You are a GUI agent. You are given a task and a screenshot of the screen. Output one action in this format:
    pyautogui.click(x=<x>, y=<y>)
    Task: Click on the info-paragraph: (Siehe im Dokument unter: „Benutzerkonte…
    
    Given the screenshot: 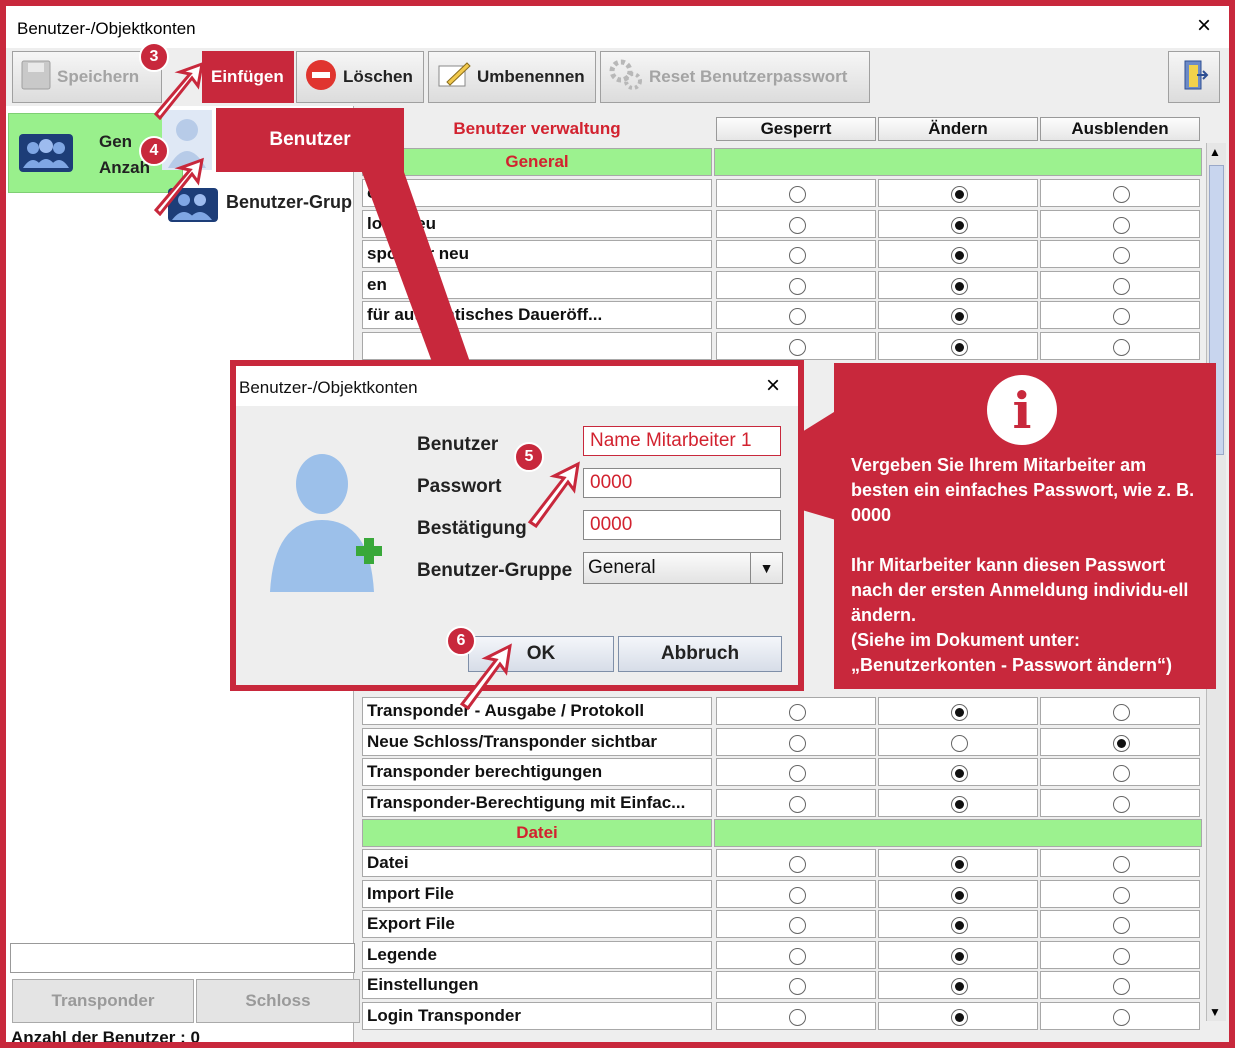 What is the action you would take?
    pyautogui.click(x=1012, y=652)
    